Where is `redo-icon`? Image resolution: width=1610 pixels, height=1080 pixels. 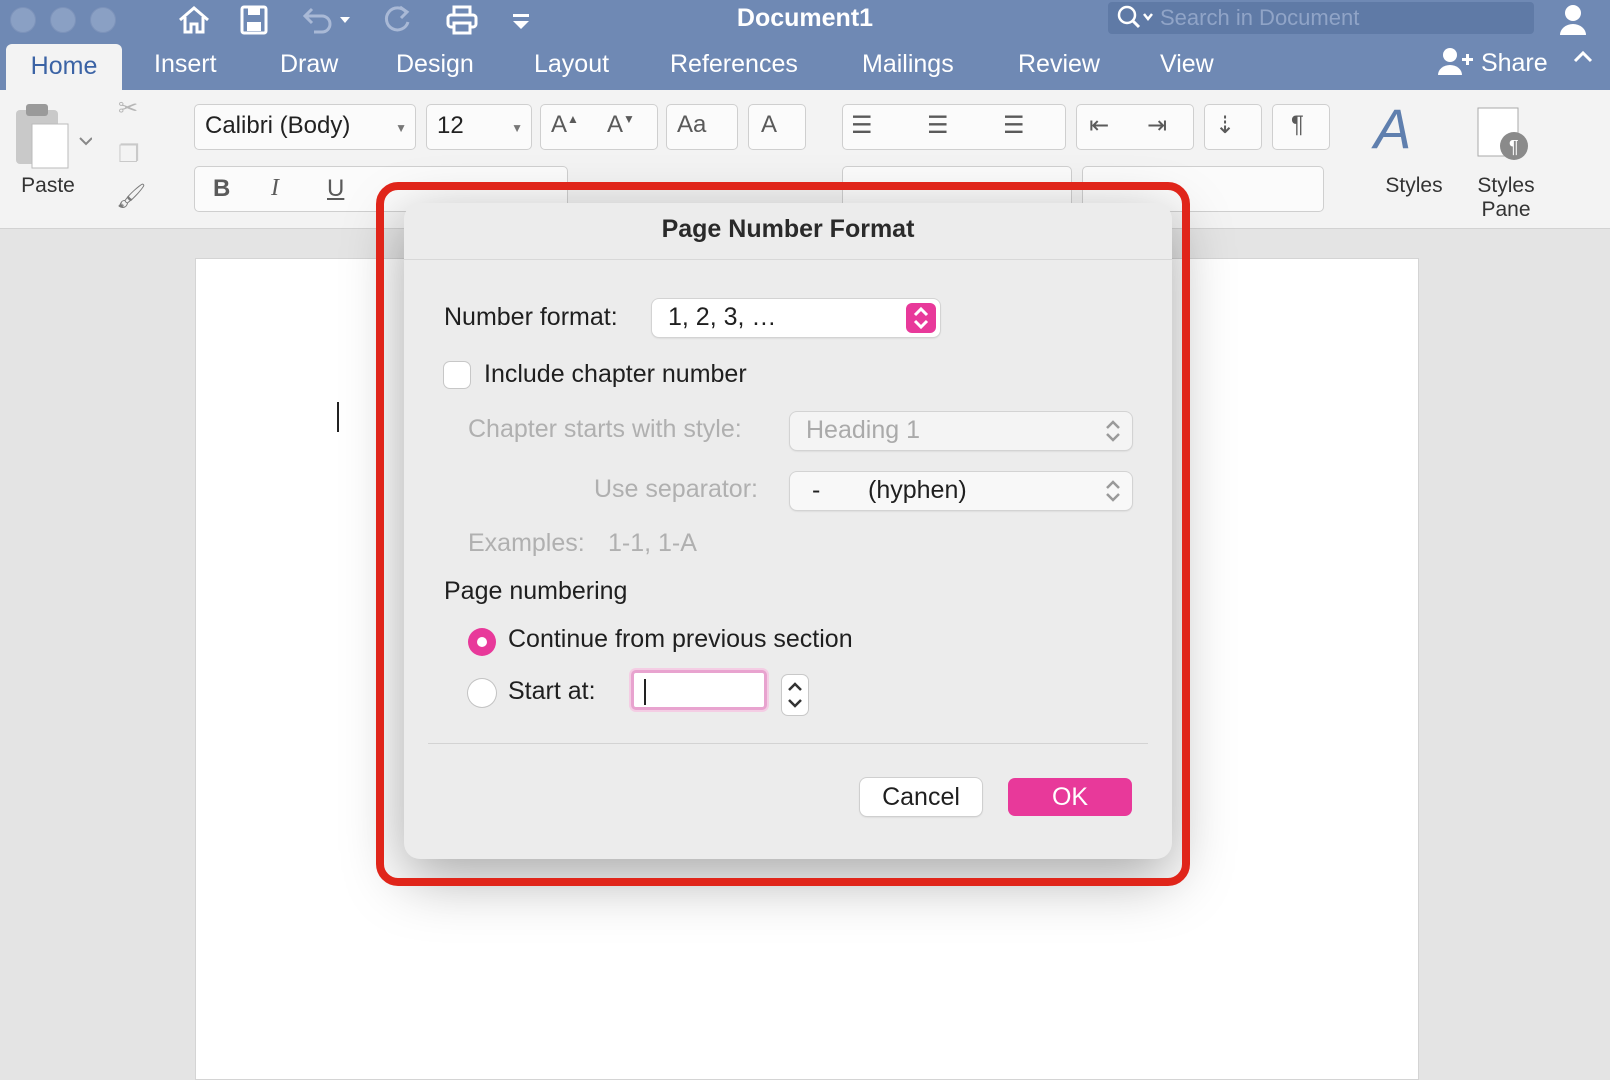
redo-icon is located at coordinates (398, 20).